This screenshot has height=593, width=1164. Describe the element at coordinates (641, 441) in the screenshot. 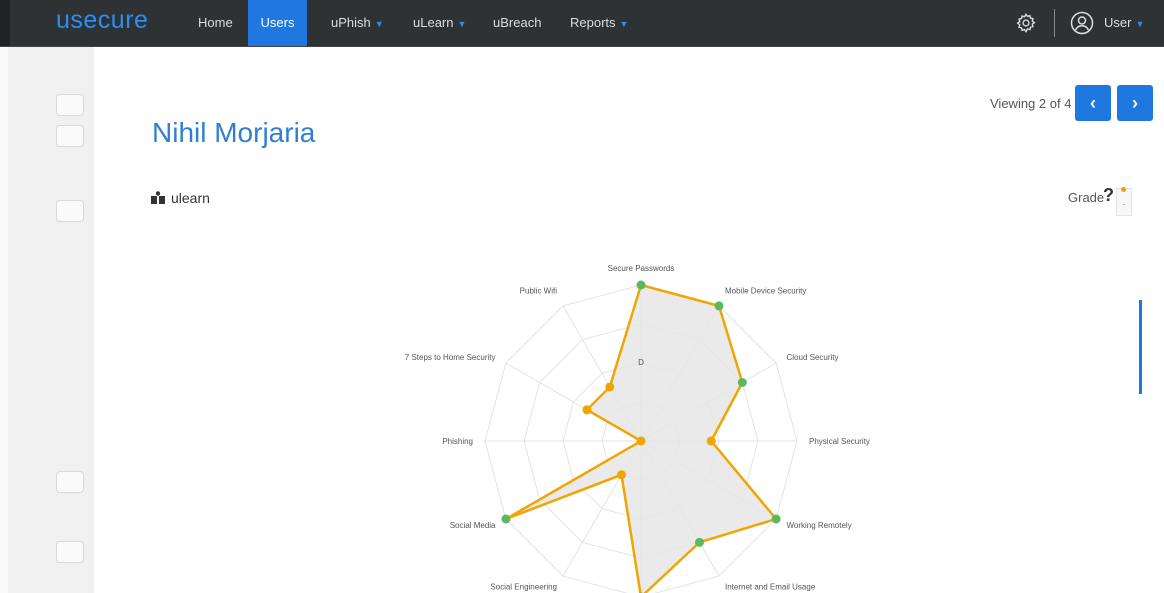

I see `radar-point-phishing` at that location.